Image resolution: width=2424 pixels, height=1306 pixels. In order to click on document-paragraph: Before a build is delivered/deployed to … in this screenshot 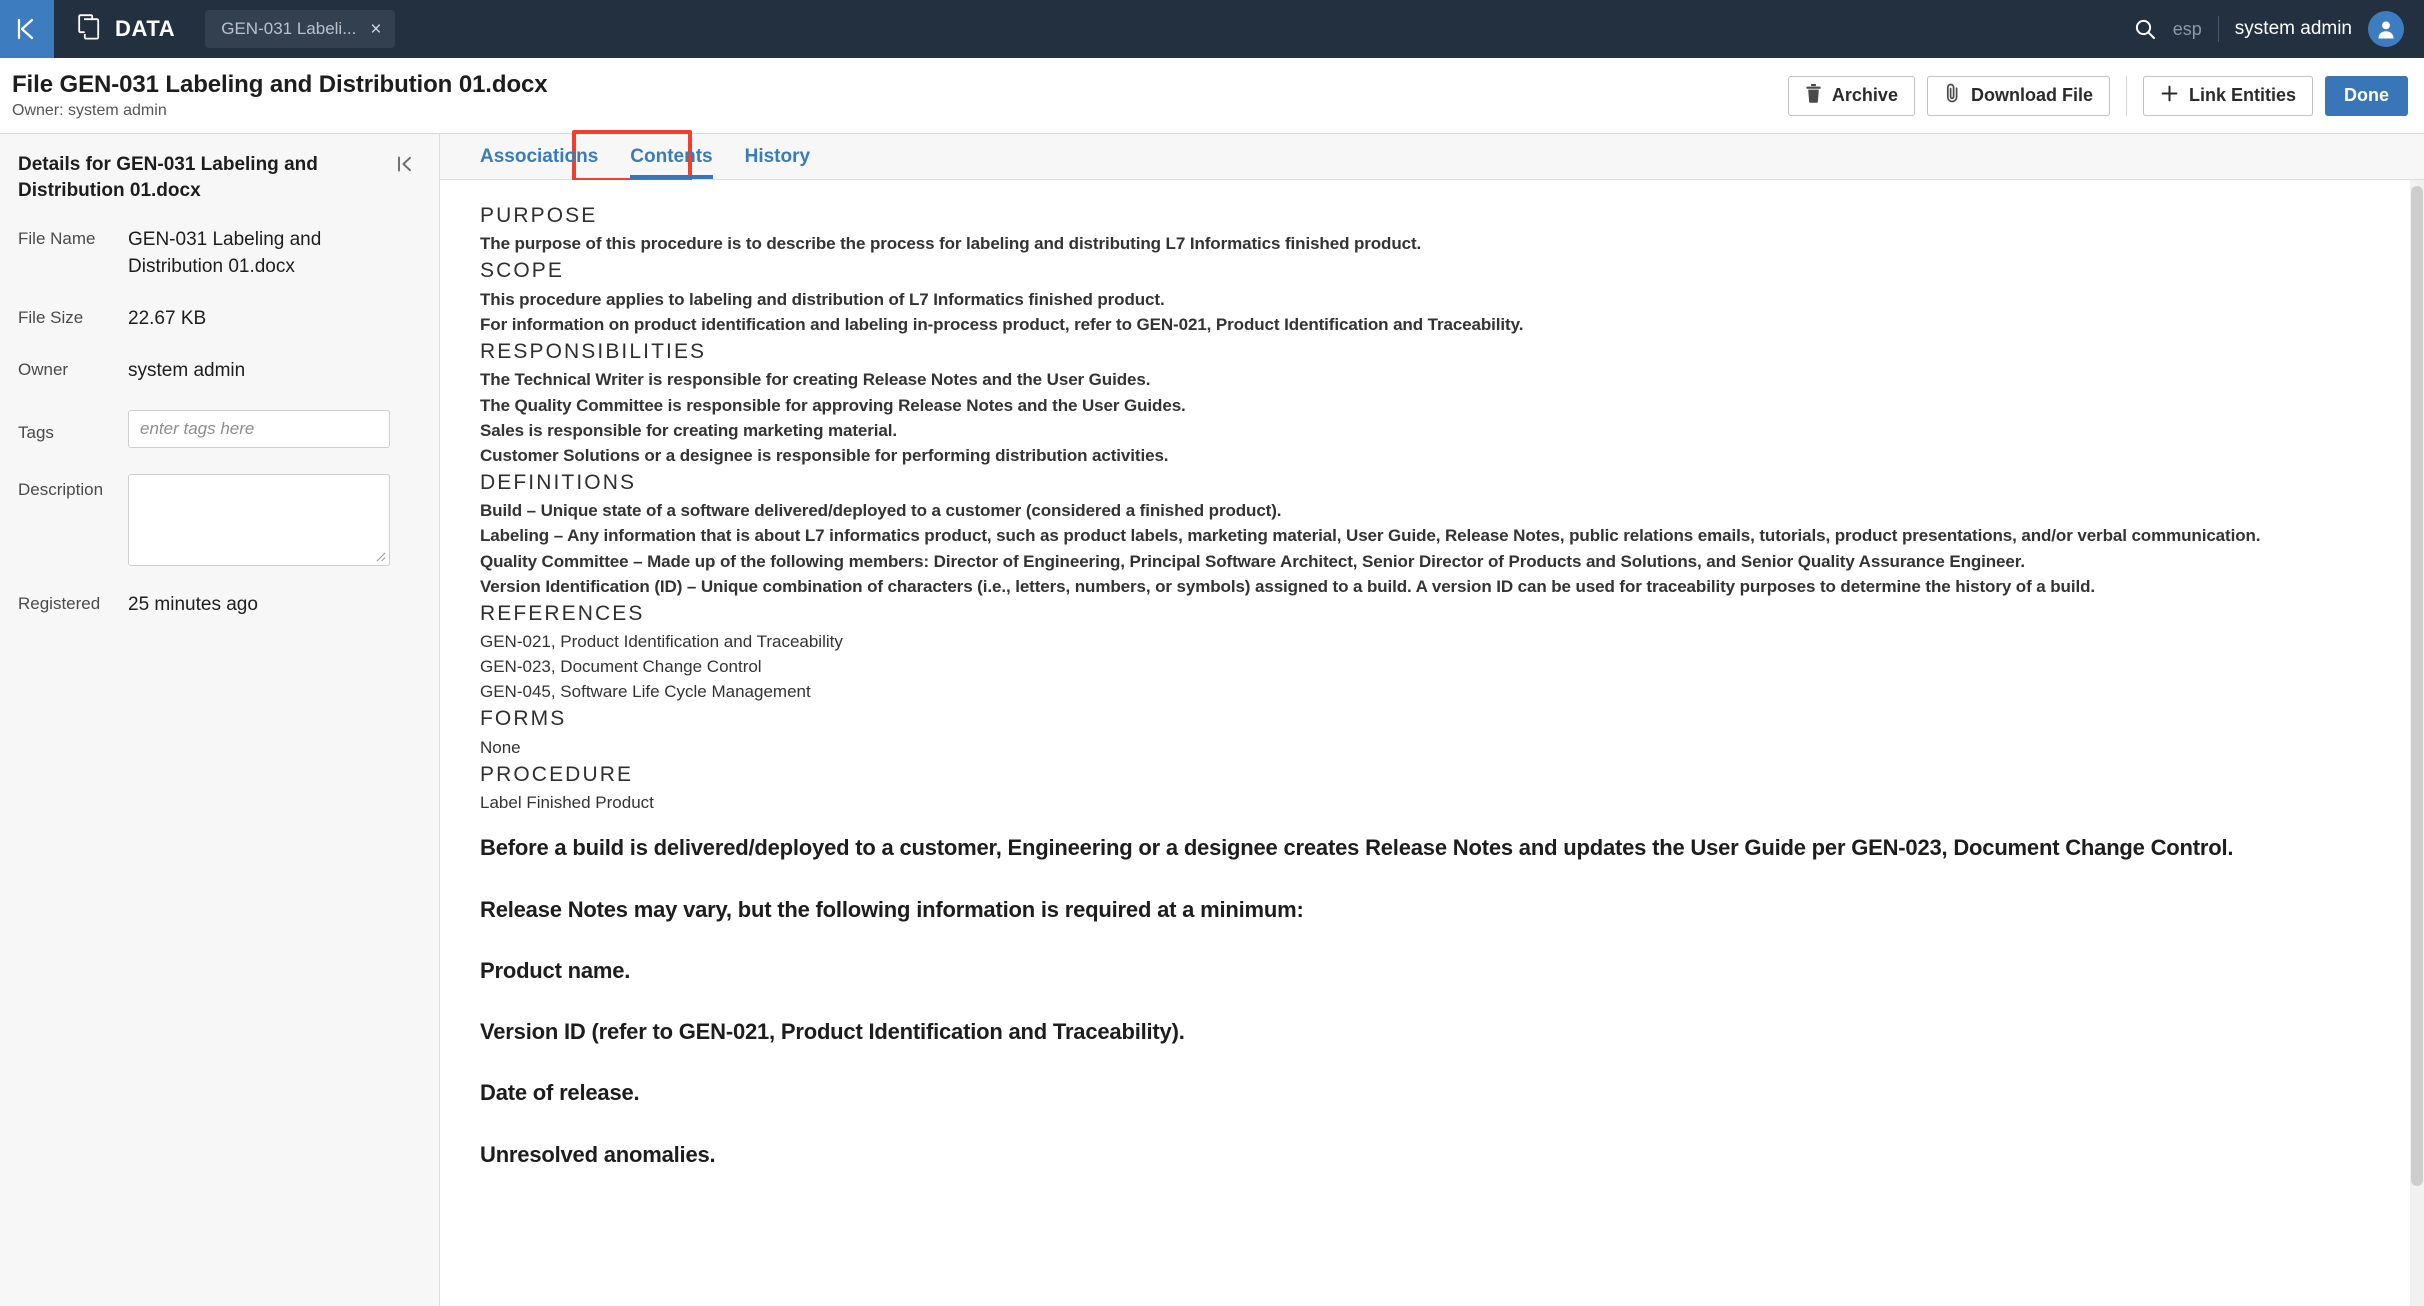, I will do `click(1357, 848)`.